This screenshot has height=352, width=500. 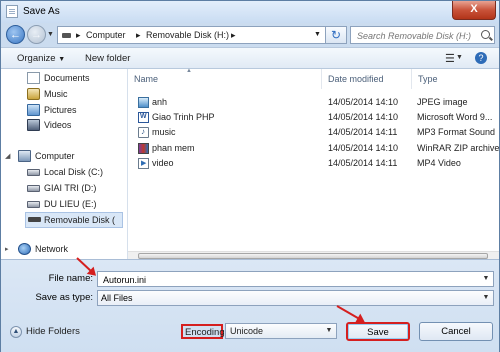 What do you see at coordinates (356, 79) in the screenshot?
I see `column-header-label: Date modified` at bounding box center [356, 79].